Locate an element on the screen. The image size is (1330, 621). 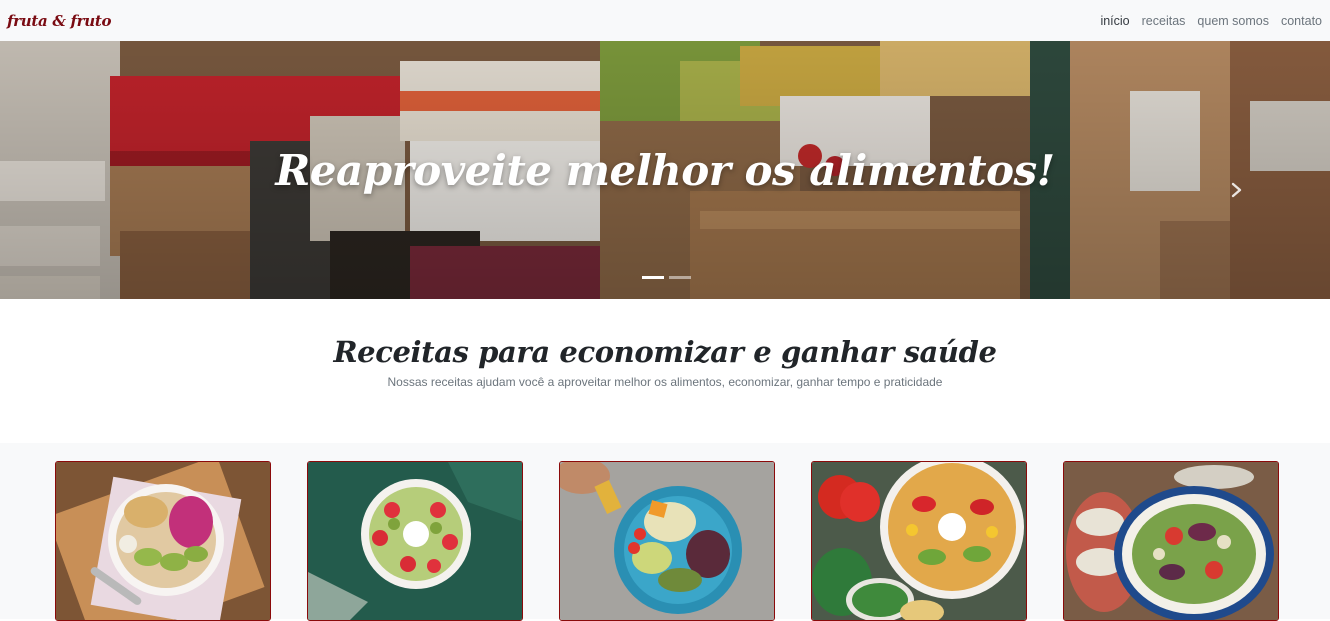
recipe-image-salad-bowl is located at coordinates (1171, 541).